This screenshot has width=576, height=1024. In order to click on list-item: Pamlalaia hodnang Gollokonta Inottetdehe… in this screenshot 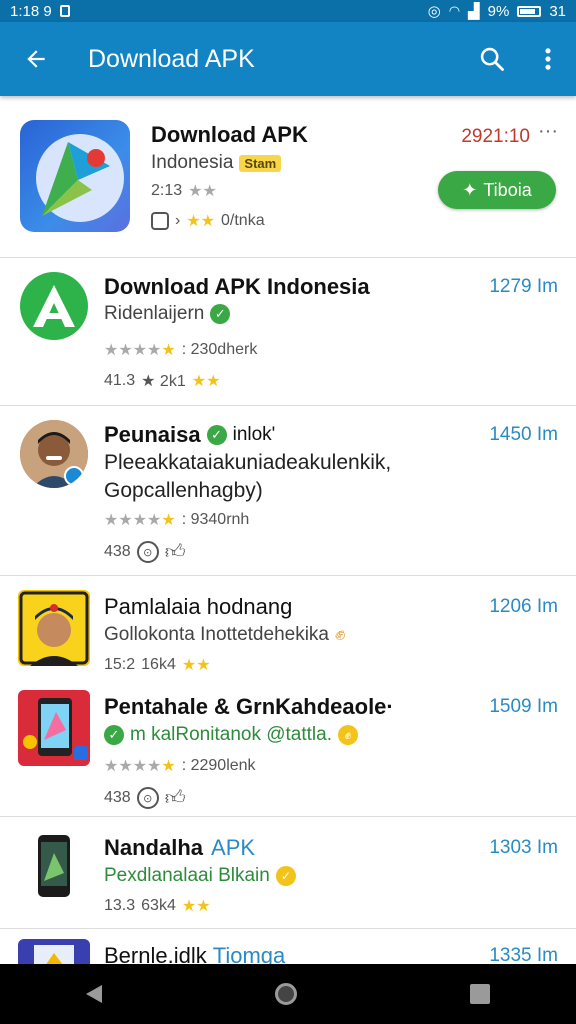, I will do `click(288, 628)`.